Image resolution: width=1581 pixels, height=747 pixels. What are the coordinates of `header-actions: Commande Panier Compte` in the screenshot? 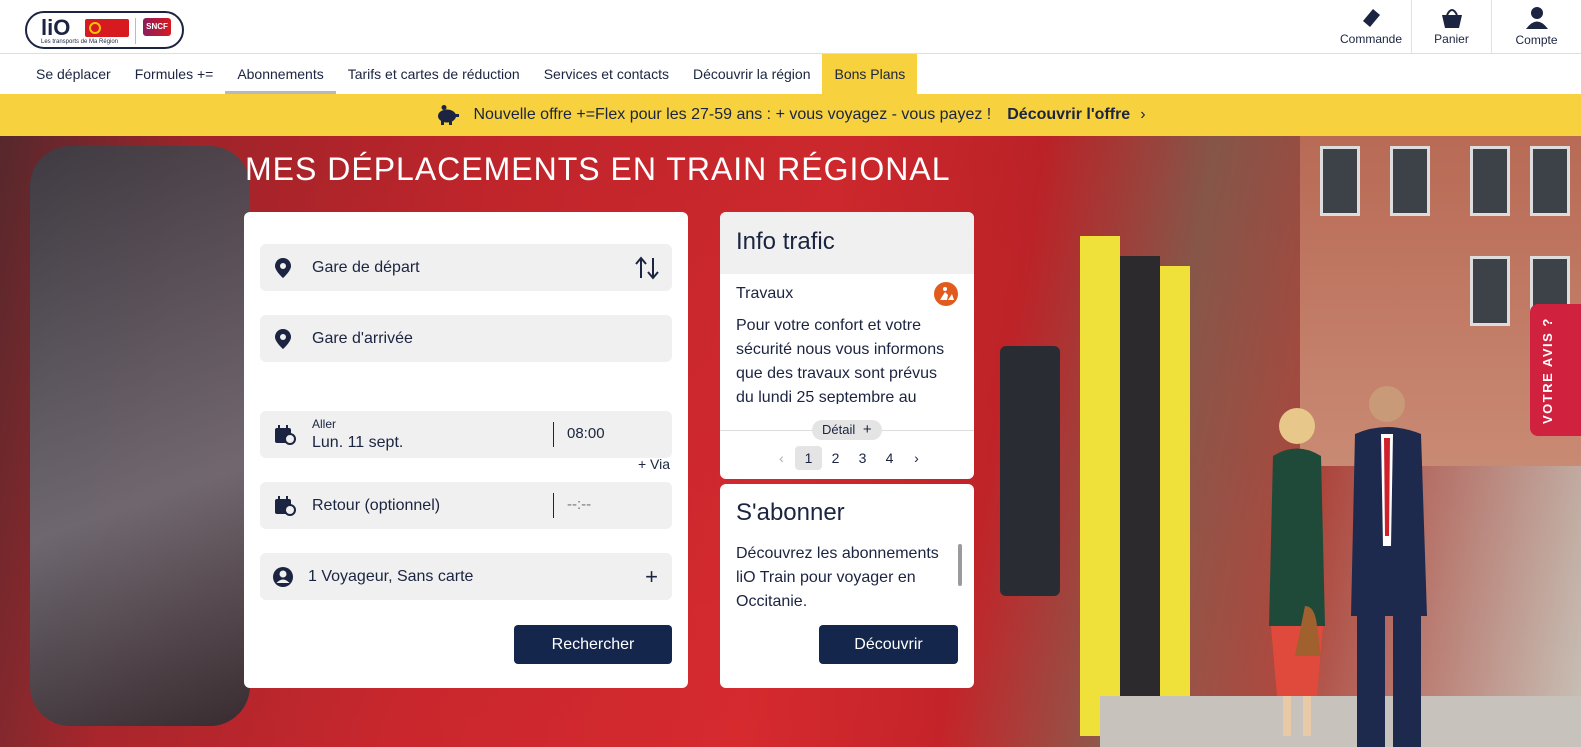 It's located at (1456, 26).